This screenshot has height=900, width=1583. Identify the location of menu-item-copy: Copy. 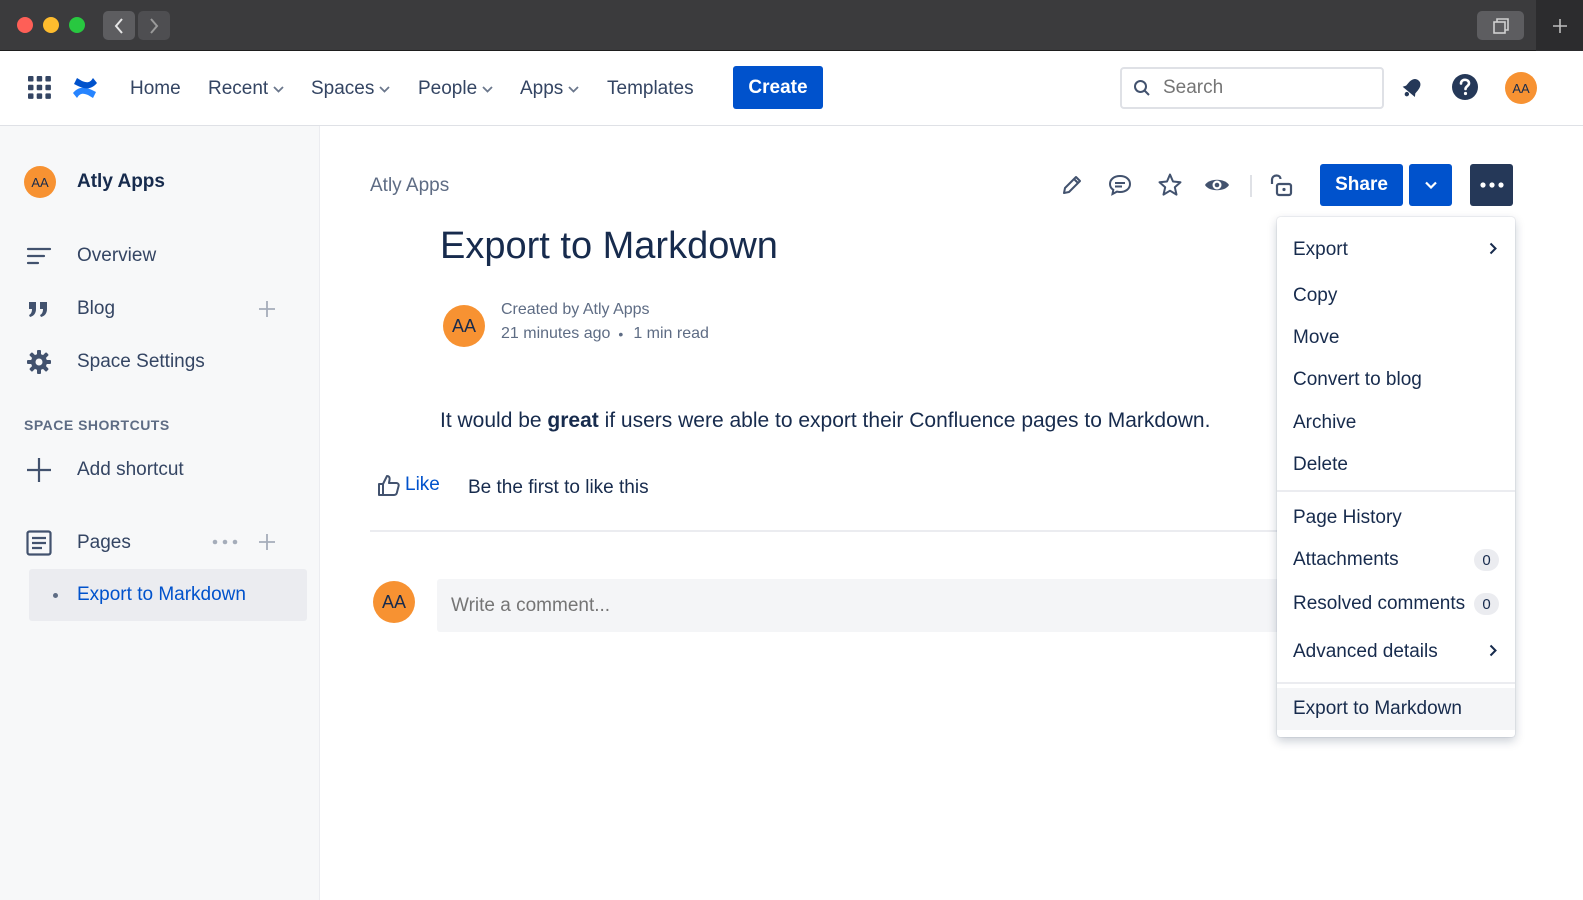
(1396, 296).